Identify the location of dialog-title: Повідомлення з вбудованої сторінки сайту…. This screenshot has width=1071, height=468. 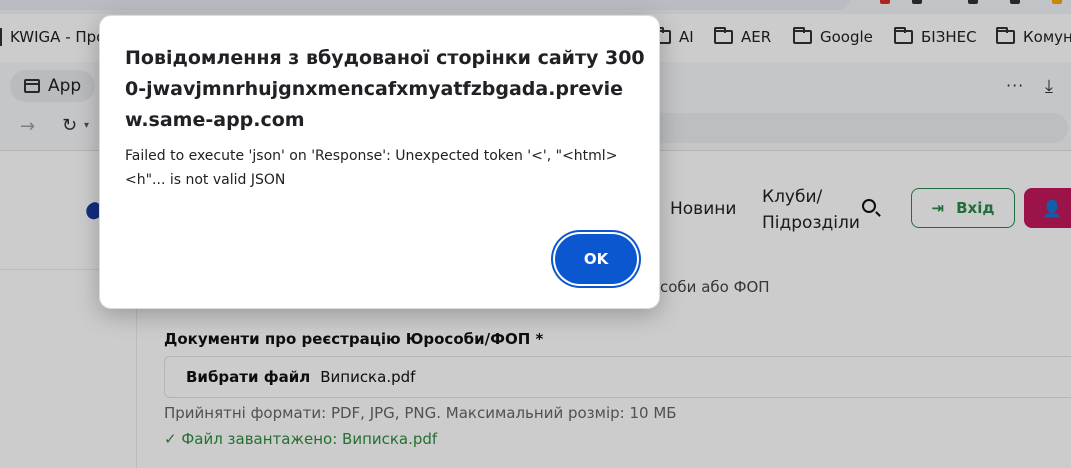
(385, 89).